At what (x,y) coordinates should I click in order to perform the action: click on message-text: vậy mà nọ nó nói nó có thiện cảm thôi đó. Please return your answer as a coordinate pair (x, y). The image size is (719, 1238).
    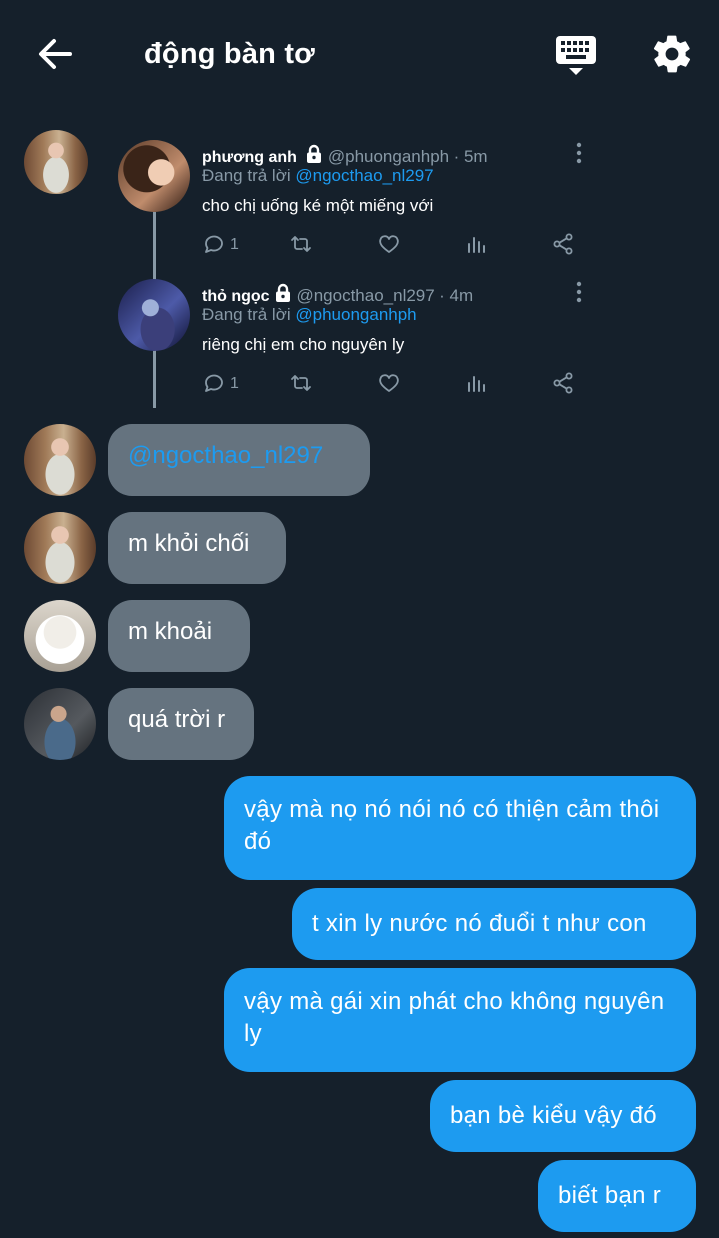
    Looking at the image, I should click on (452, 825).